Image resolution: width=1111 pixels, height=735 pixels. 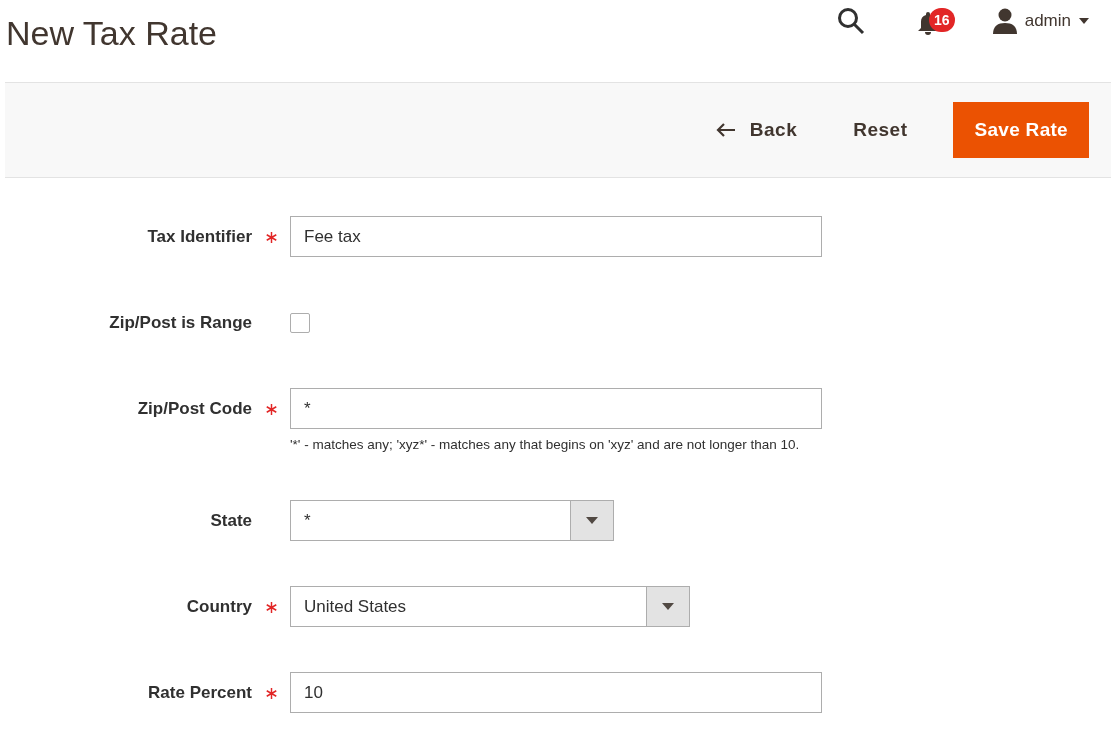 I want to click on page-title: New Tax Rate, so click(x=112, y=33).